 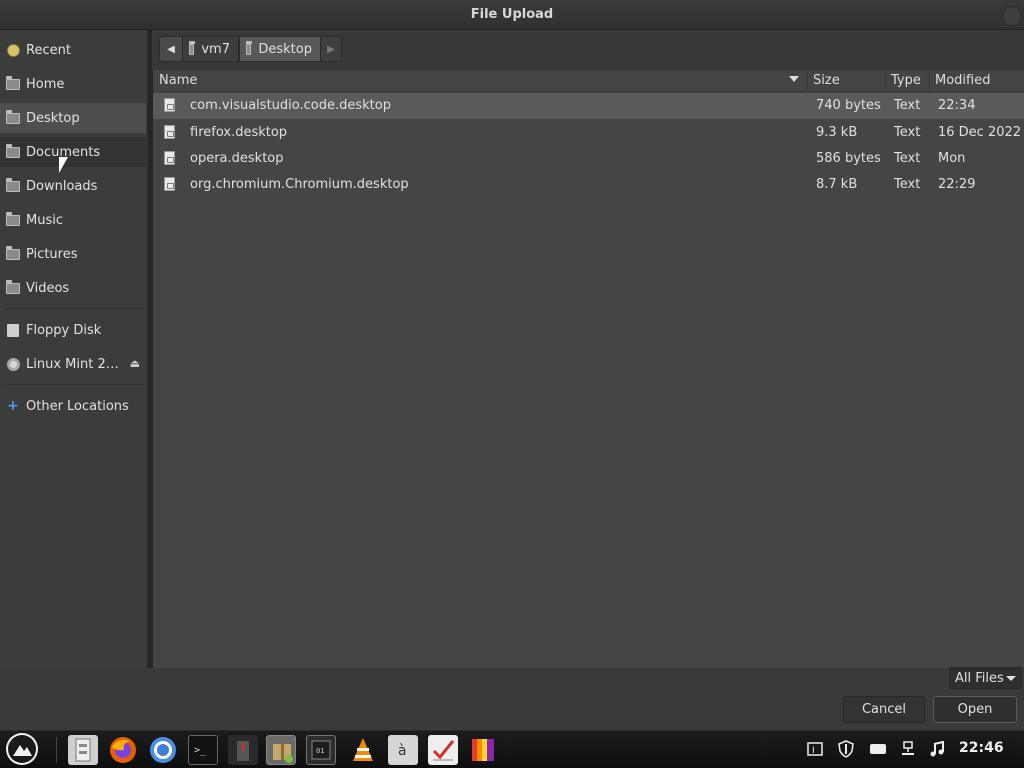 I want to click on sidebar-item-downloads: Downloads, so click(x=73, y=186).